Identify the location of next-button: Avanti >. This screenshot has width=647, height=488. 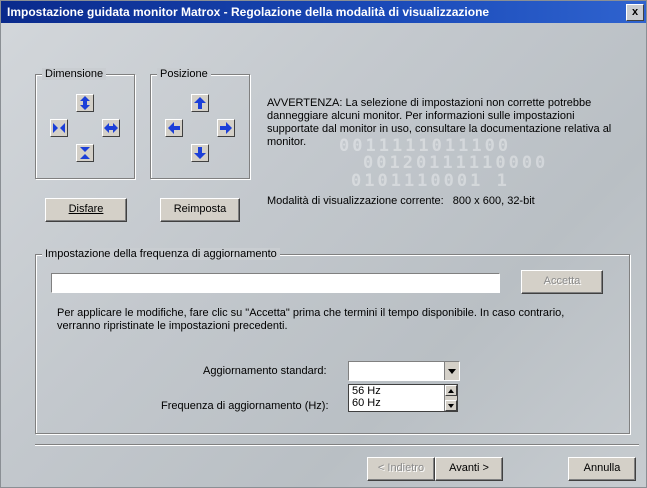
(469, 469).